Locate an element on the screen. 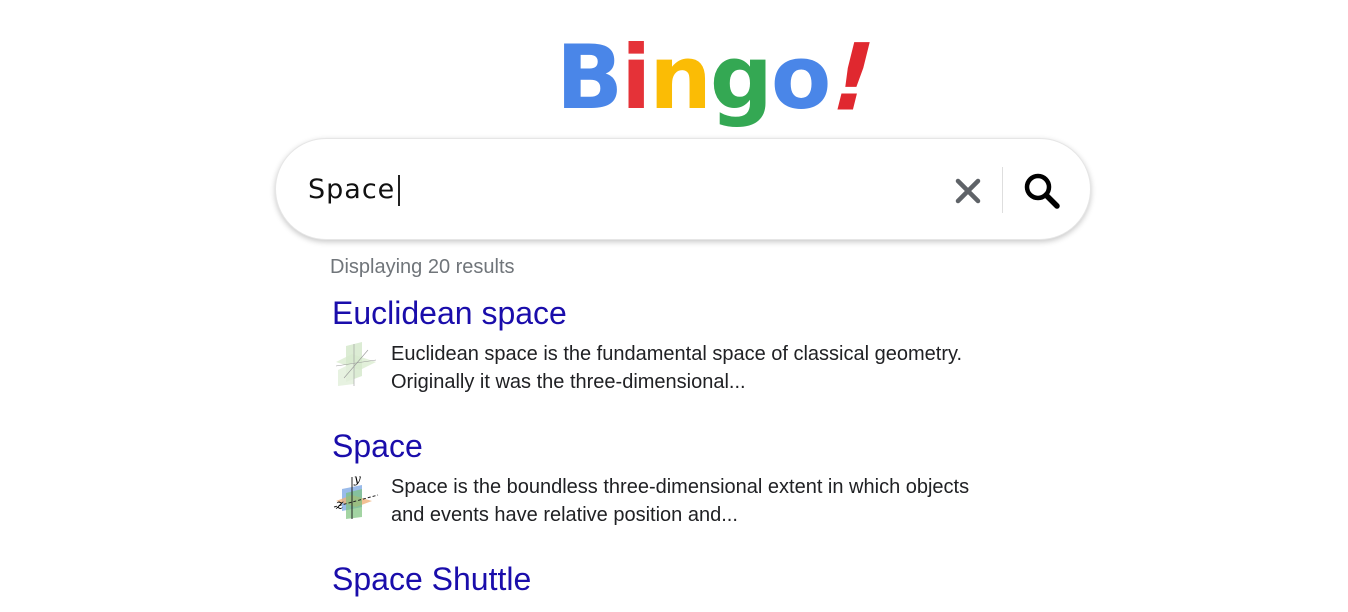 The image size is (1348, 612). logo-exclamation: ! is located at coordinates (853, 77).